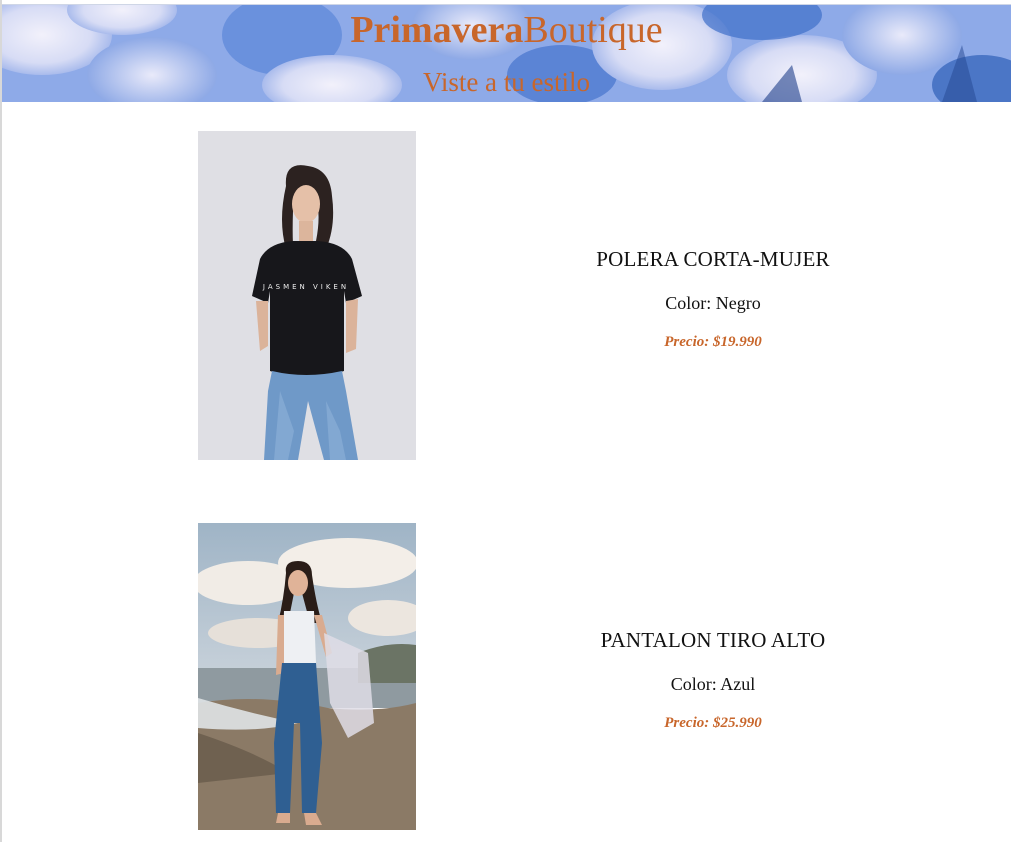 This screenshot has width=1011, height=842. What do you see at coordinates (713, 684) in the screenshot?
I see `product-color: Color: Azul` at bounding box center [713, 684].